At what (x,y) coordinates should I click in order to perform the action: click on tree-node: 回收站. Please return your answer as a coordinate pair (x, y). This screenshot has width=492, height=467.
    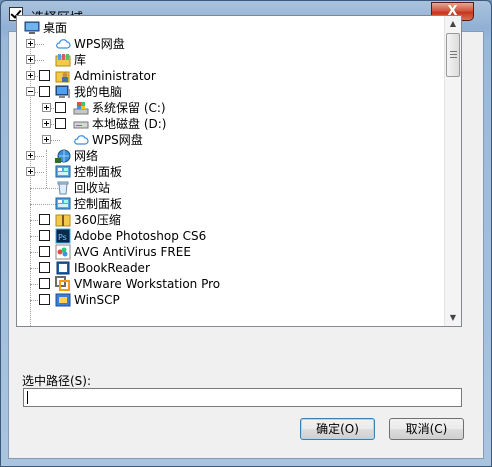
    Looking at the image, I should click on (231, 188).